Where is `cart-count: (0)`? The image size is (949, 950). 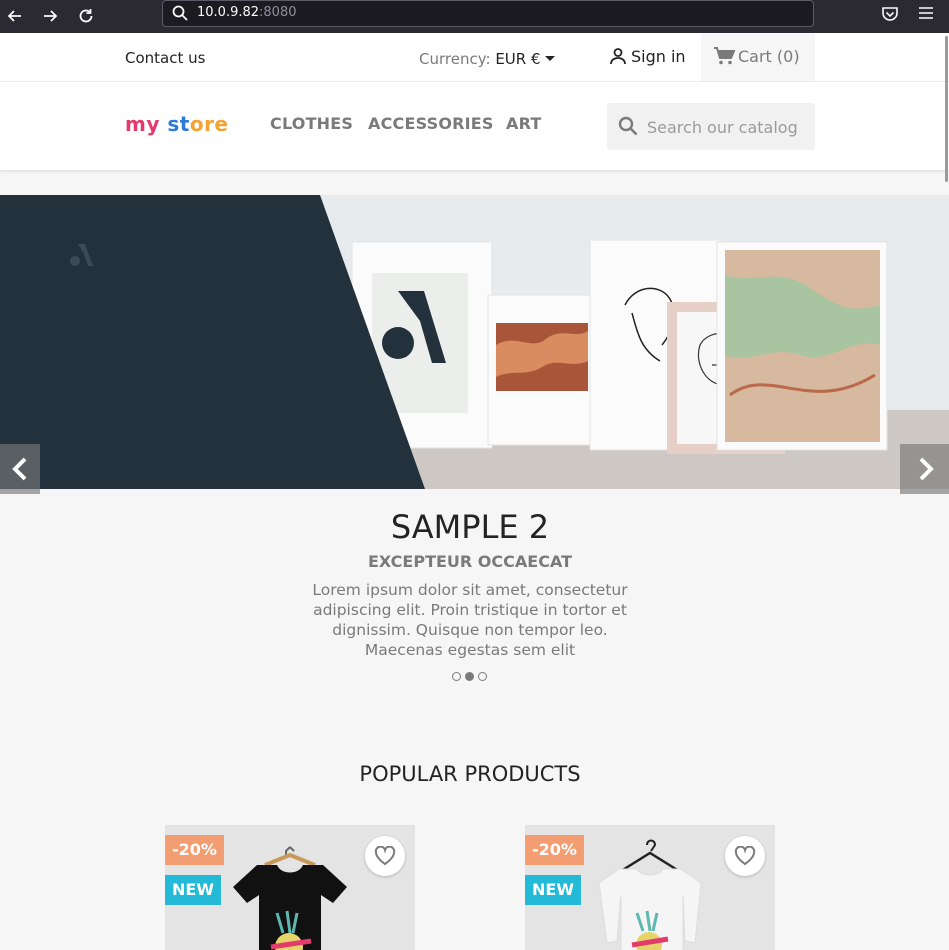 cart-count: (0) is located at coordinates (788, 56).